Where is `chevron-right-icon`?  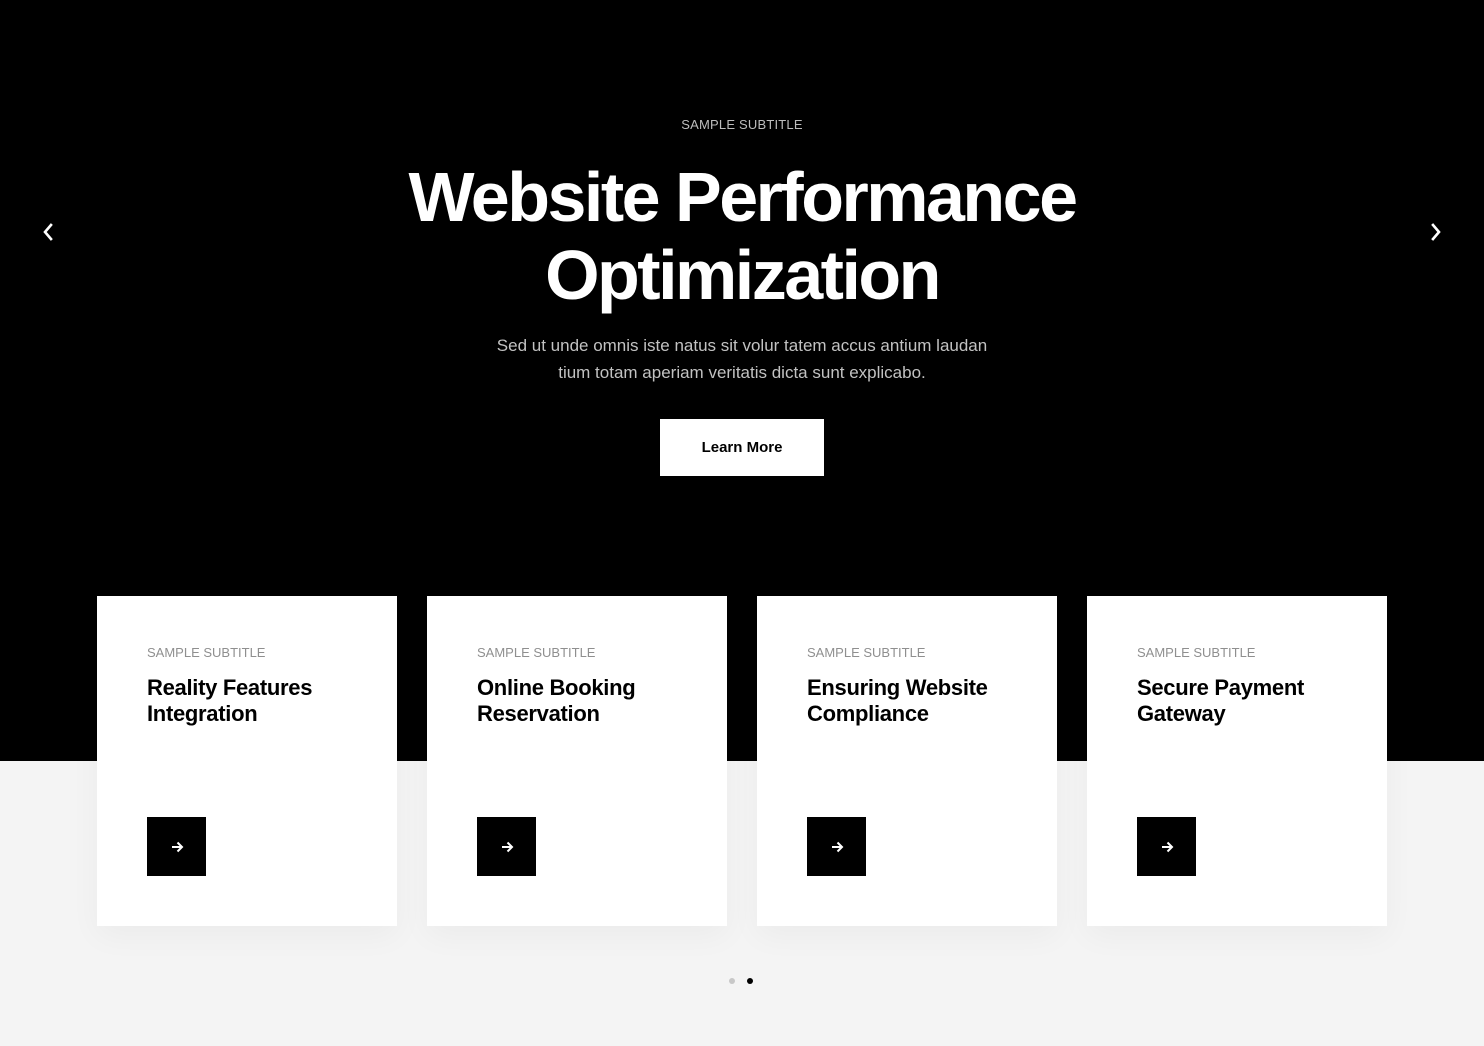 chevron-right-icon is located at coordinates (1436, 232).